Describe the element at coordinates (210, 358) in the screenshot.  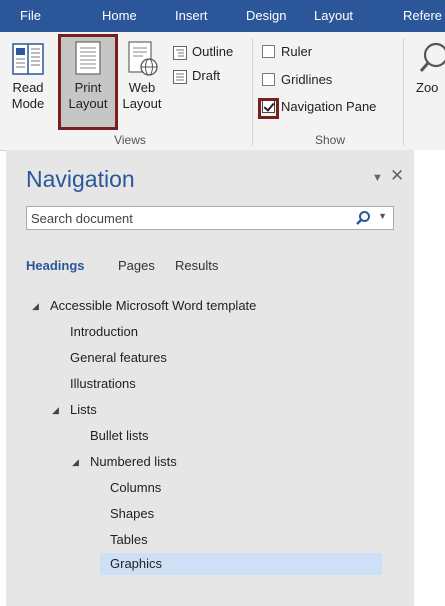
I see `heading-item: General features` at that location.